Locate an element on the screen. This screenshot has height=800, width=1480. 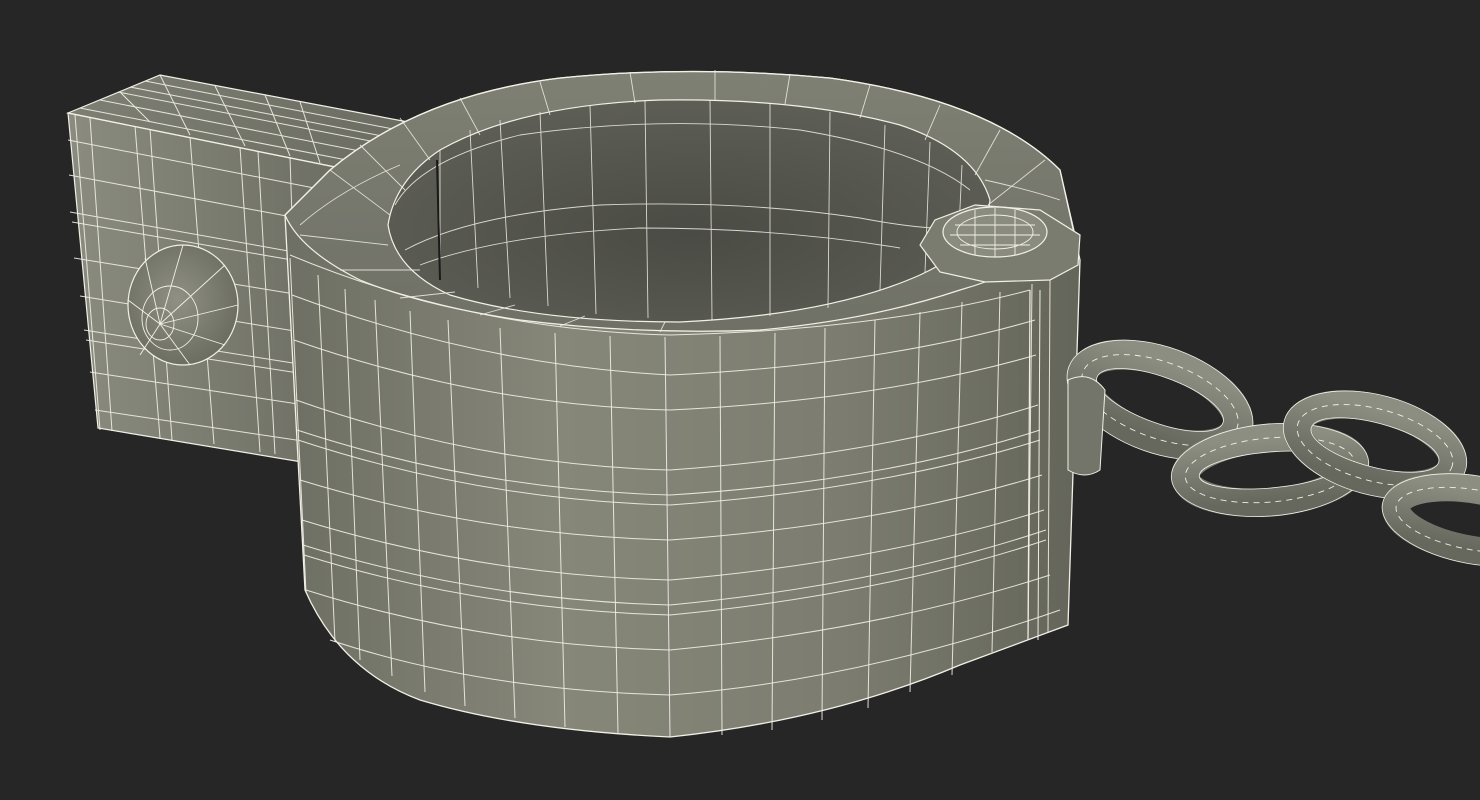
hinge-knob is located at coordinates (183, 305).